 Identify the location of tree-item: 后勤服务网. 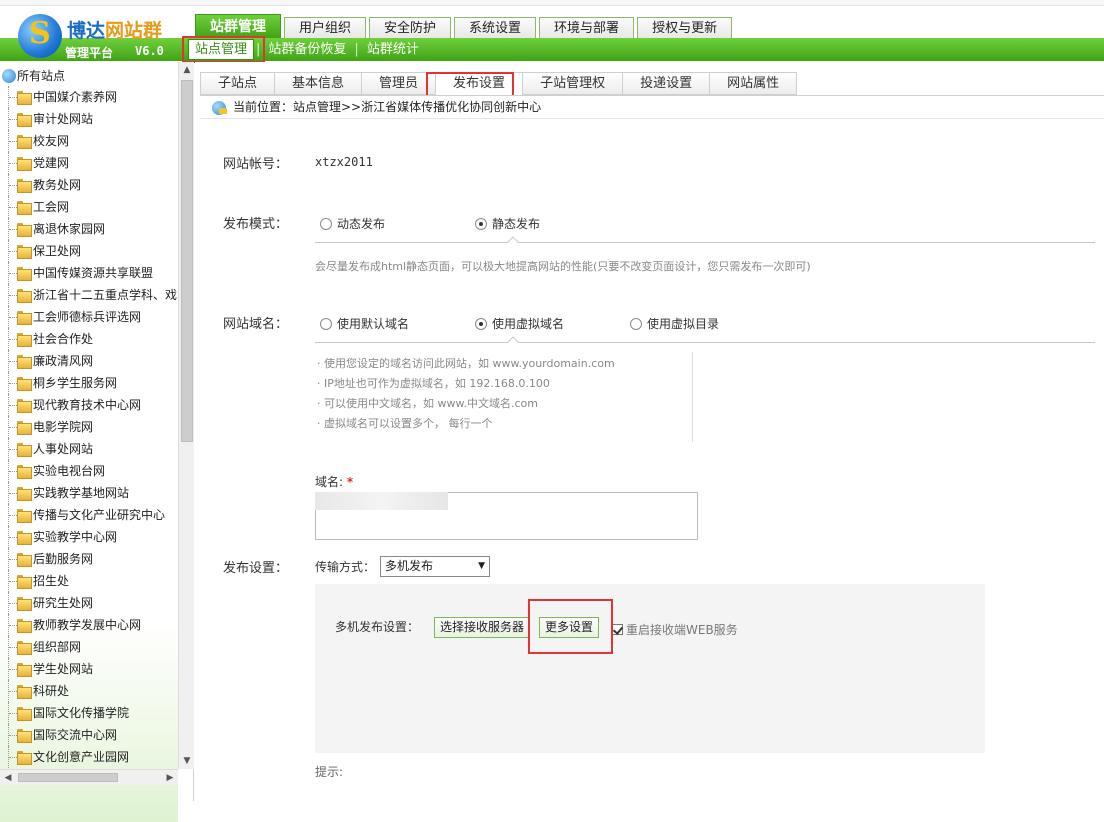
(89, 559).